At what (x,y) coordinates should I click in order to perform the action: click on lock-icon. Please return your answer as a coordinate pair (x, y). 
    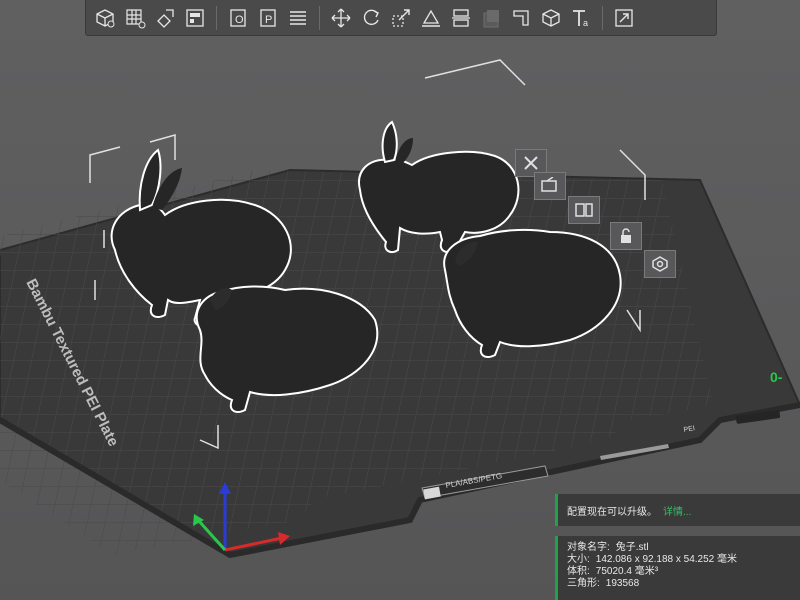
    Looking at the image, I should click on (626, 236).